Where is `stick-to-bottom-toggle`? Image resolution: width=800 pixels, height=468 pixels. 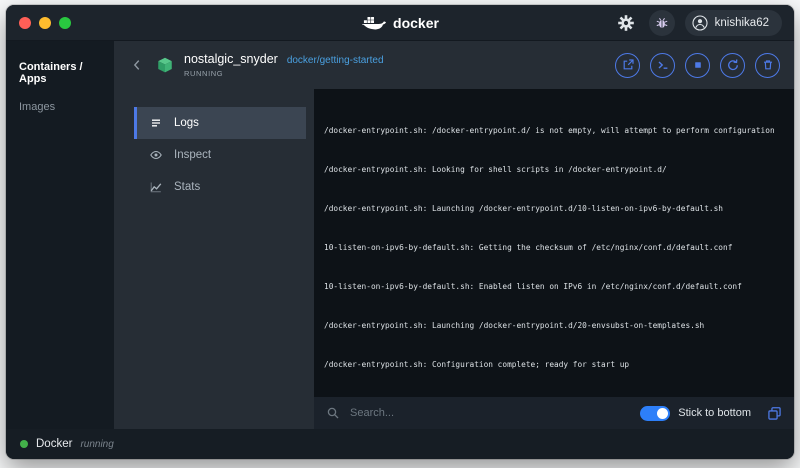
stick-to-bottom-toggle is located at coordinates (655, 413).